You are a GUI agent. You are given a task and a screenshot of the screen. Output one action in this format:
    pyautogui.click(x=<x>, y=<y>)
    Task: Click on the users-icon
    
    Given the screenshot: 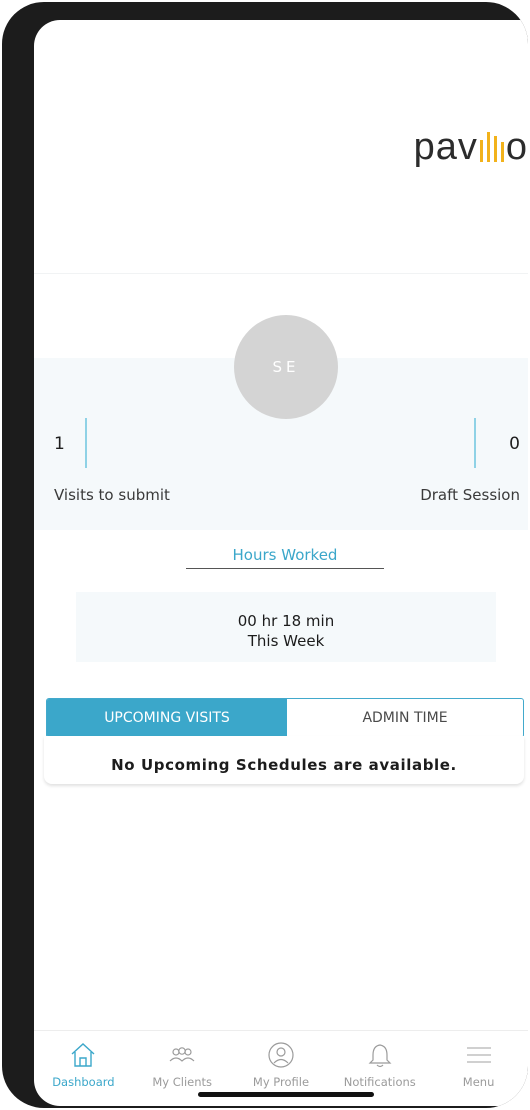 What is the action you would take?
    pyautogui.click(x=182, y=1054)
    